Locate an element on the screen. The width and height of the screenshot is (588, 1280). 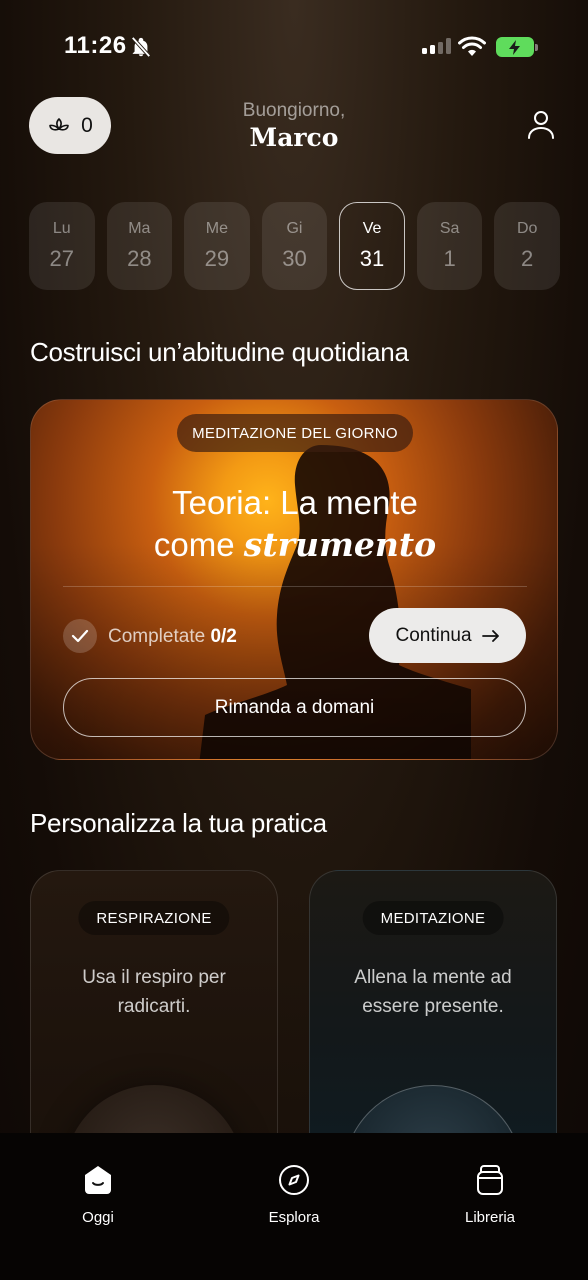
home-icon is located at coordinates (98, 1180).